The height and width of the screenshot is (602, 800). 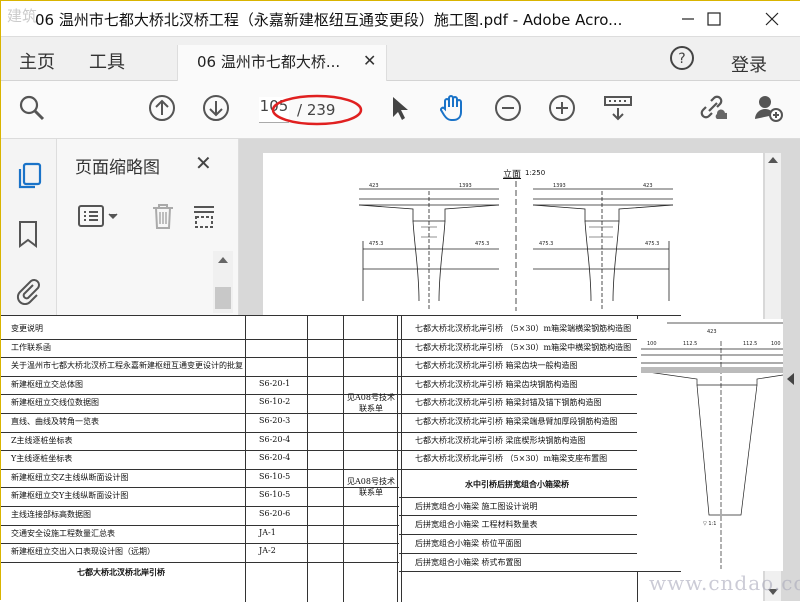 I want to click on thumbnails-panel-title: 页面缩略图, so click(x=117, y=168).